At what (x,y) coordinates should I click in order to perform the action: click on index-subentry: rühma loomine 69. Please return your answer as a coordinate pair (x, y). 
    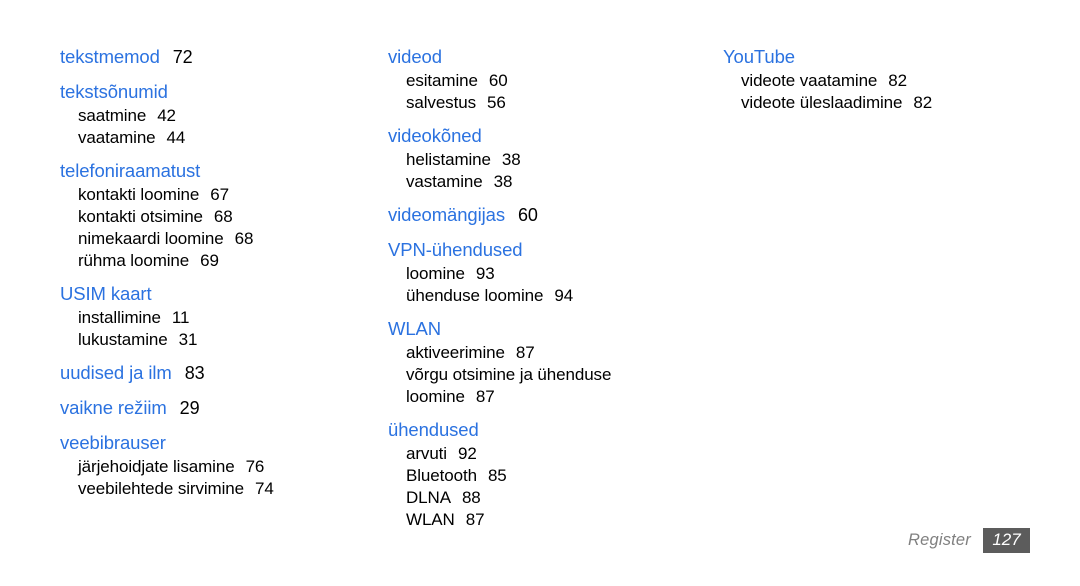
    Looking at the image, I should click on (215, 261).